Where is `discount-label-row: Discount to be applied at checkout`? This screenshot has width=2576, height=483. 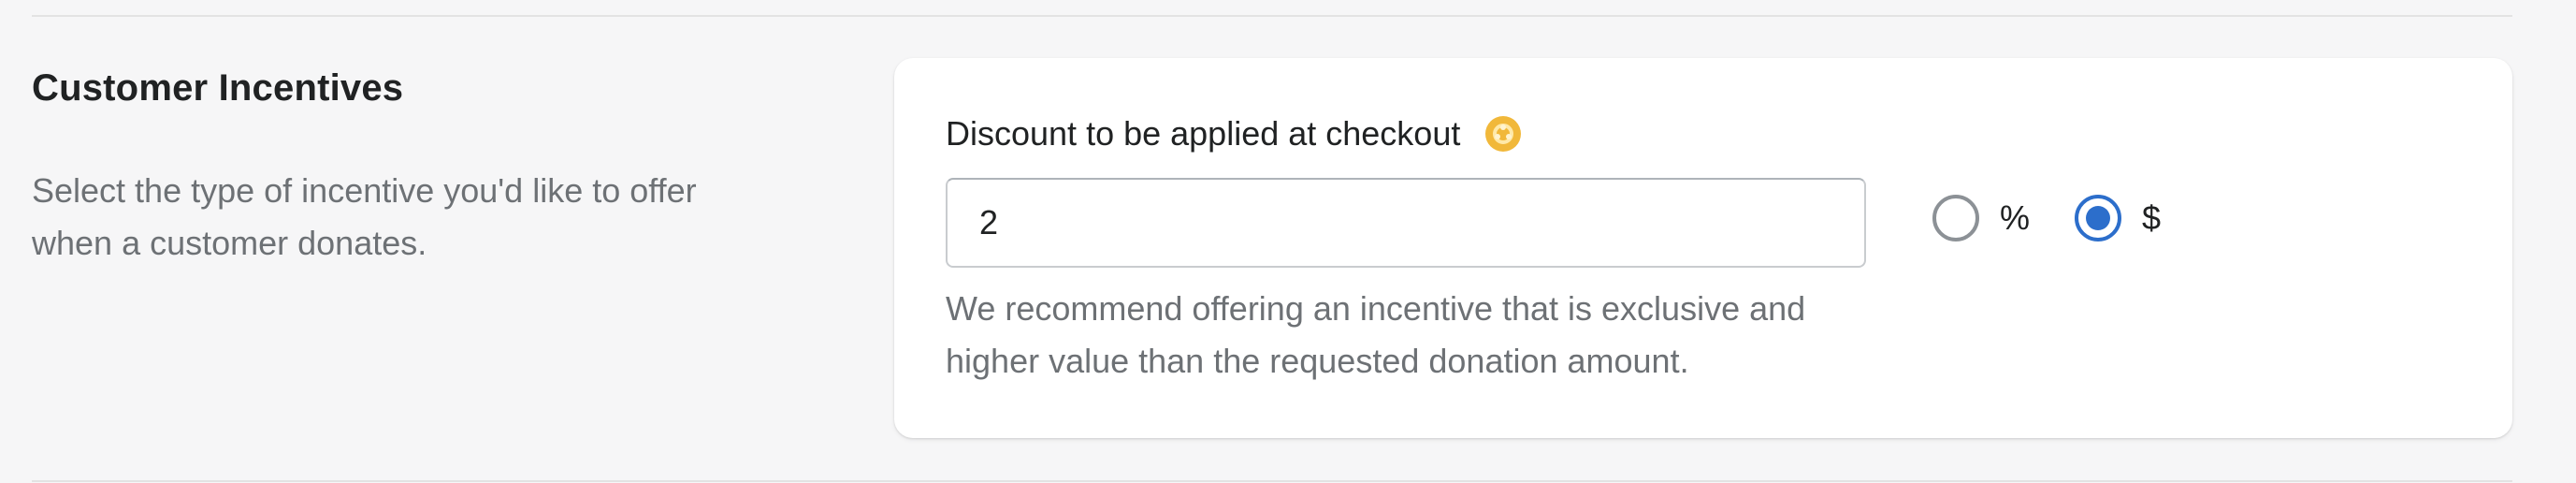
discount-label-row: Discount to be applied at checkout is located at coordinates (1234, 134).